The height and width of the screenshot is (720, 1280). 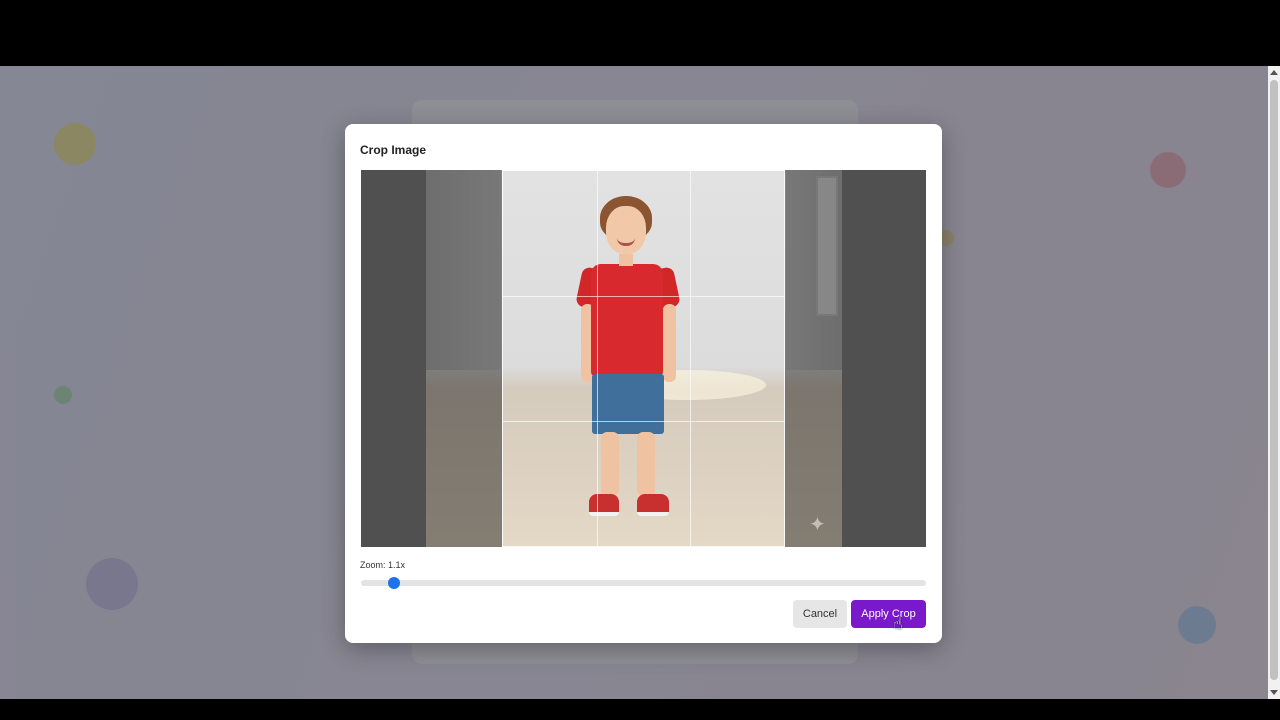 I want to click on scroll-down-icon, so click(x=1274, y=692).